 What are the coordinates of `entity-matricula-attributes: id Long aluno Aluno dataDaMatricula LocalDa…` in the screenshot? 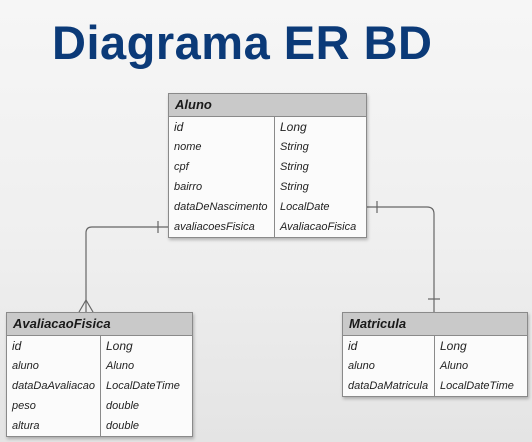 It's located at (435, 366).